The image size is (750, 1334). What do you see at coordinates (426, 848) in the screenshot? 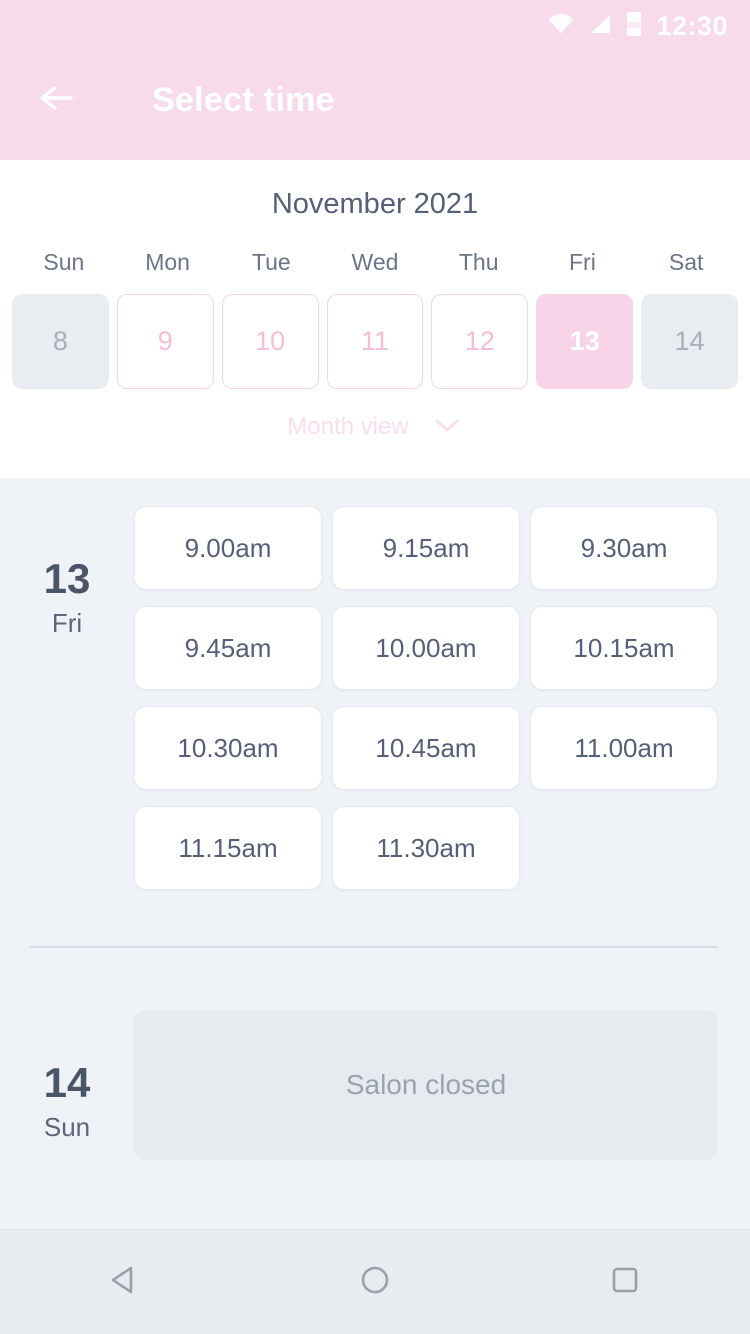
I see `time-slot: 11.30am` at bounding box center [426, 848].